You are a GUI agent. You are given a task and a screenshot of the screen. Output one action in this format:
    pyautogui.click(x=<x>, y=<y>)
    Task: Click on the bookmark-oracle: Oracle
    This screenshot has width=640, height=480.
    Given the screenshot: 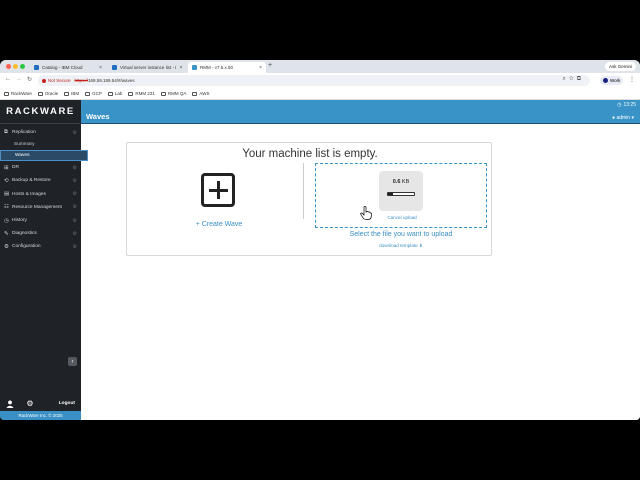 What is the action you would take?
    pyautogui.click(x=47, y=93)
    